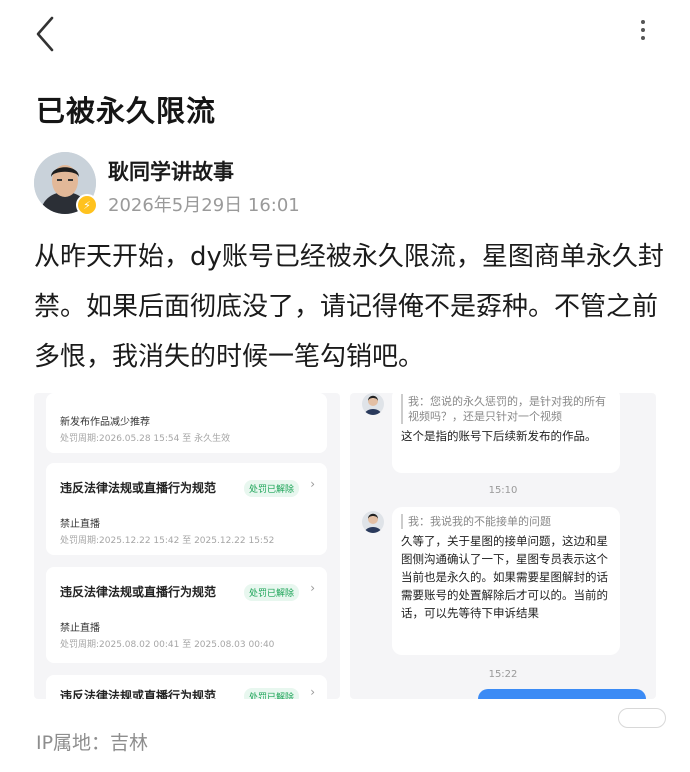 Image resolution: width=690 pixels, height=772 pixels. I want to click on chevron-left-icon, so click(45, 34).